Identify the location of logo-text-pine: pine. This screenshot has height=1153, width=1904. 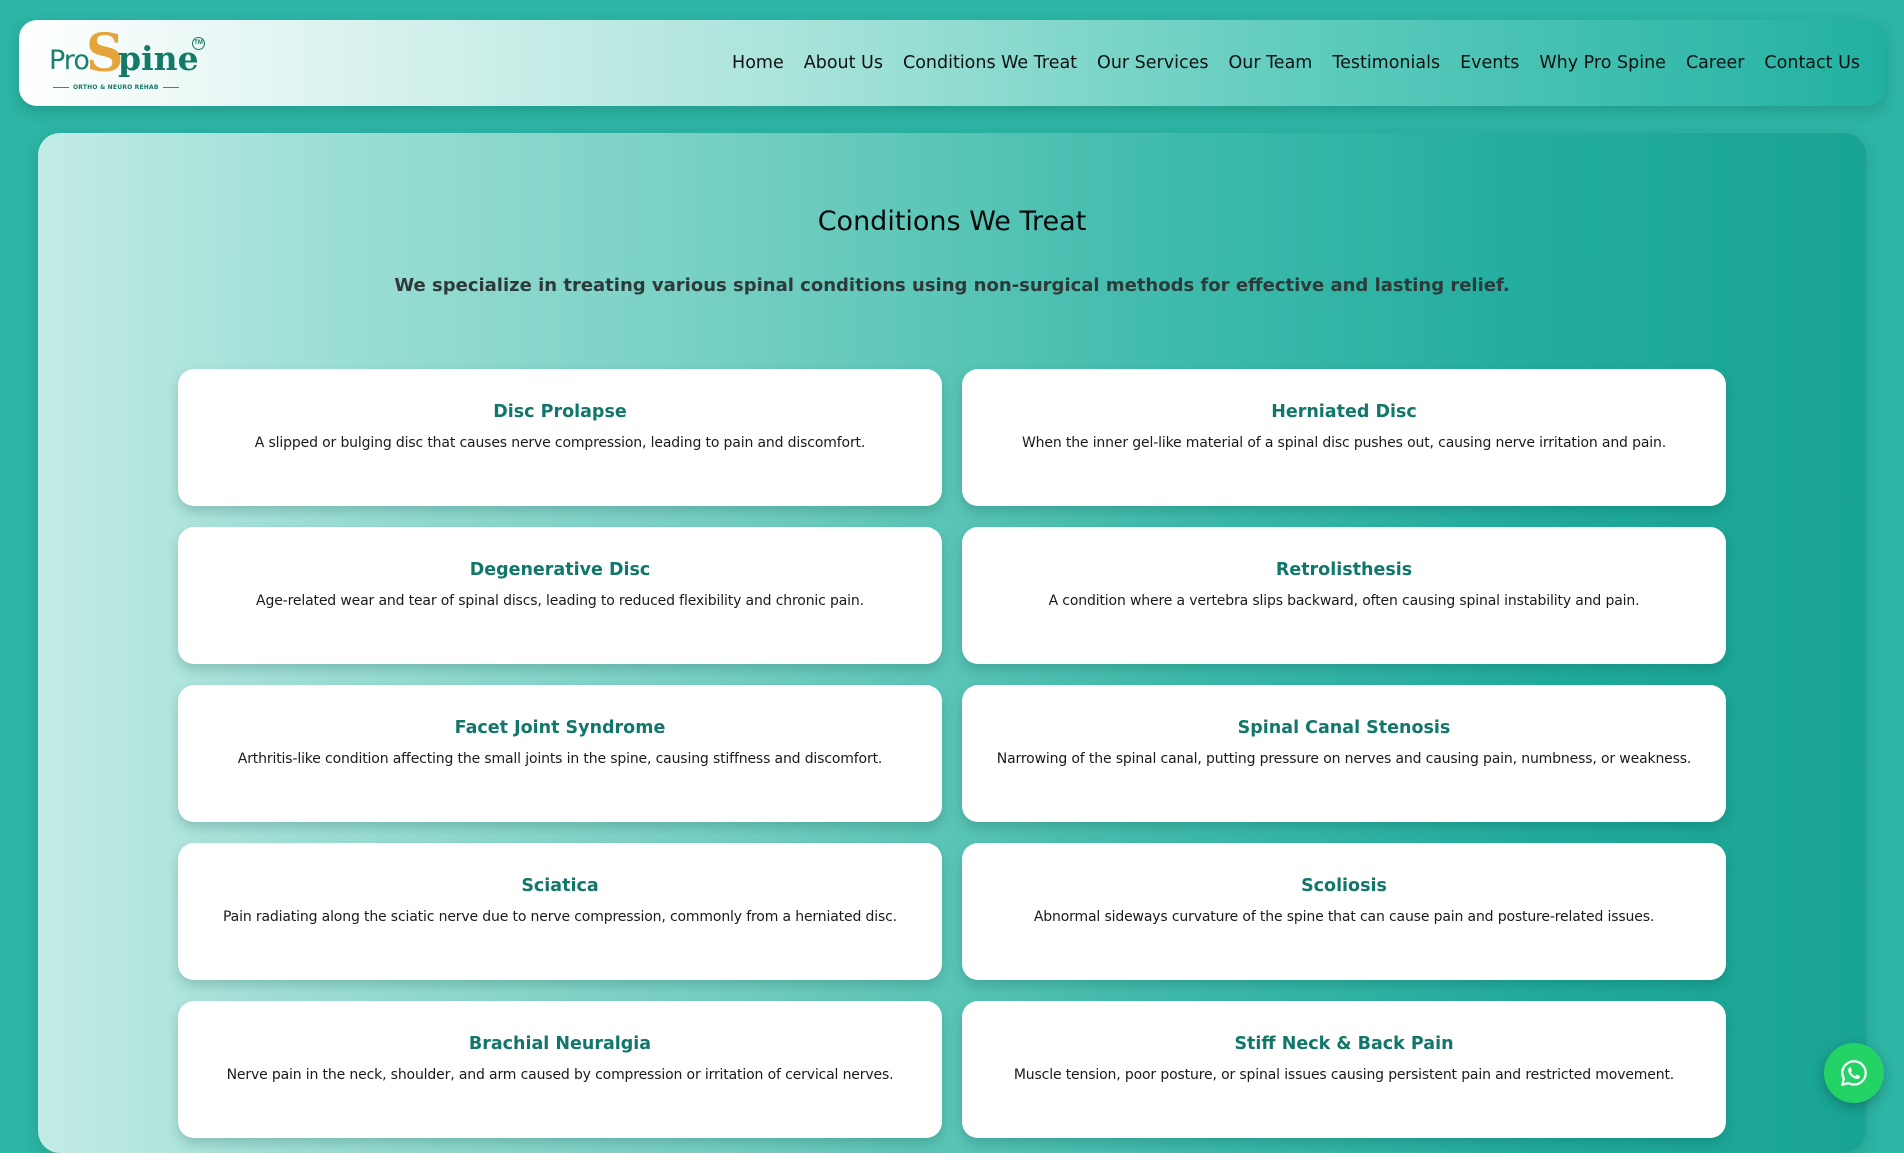
(158, 58).